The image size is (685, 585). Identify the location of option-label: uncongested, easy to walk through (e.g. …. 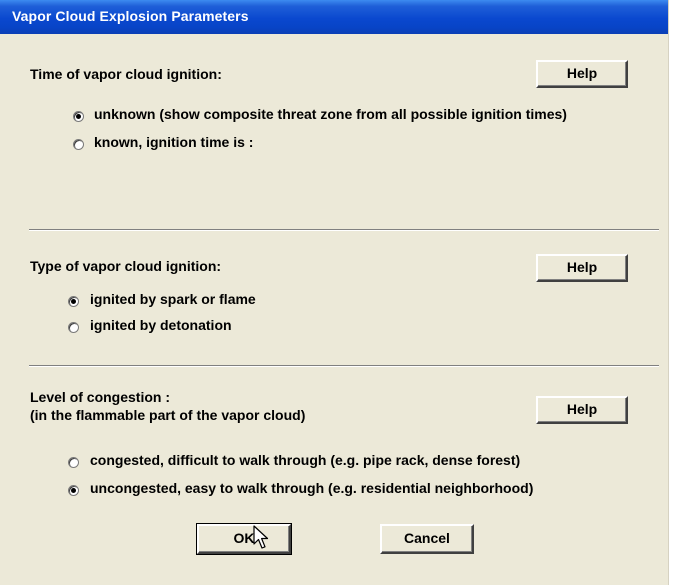
(312, 488).